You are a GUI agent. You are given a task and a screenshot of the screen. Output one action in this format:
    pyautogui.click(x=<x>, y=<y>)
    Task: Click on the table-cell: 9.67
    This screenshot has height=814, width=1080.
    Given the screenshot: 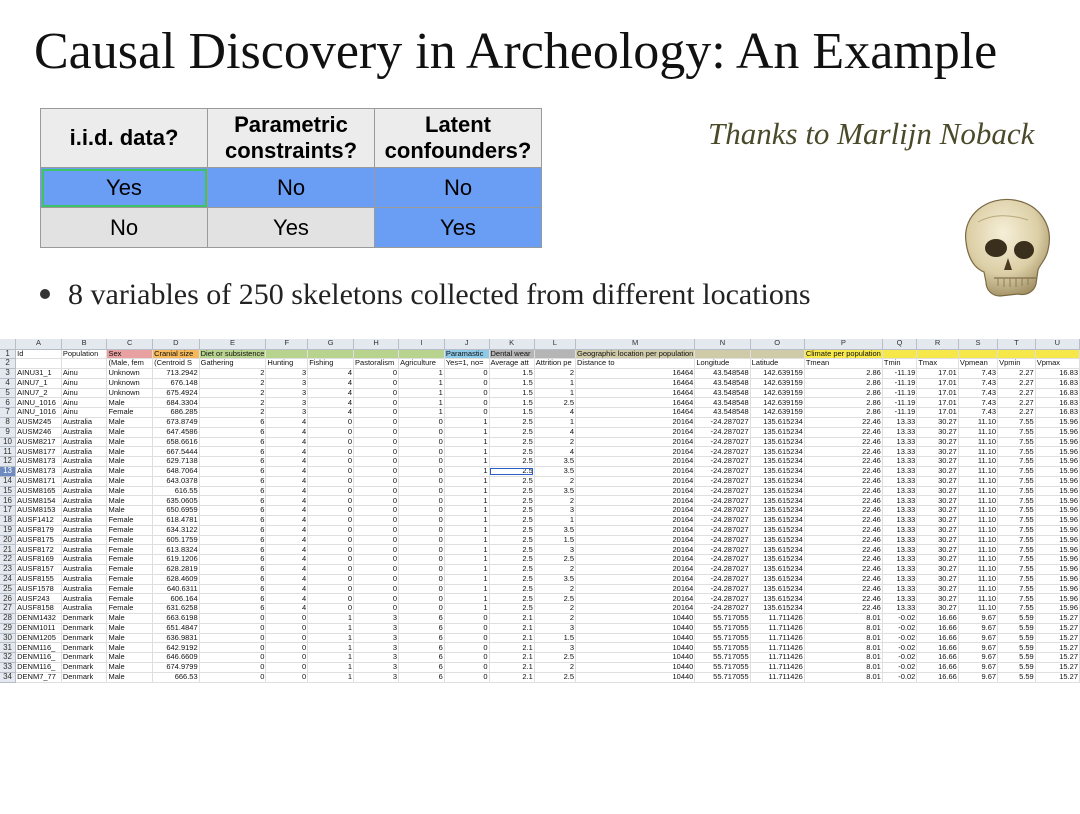 What is the action you would take?
    pyautogui.click(x=978, y=657)
    